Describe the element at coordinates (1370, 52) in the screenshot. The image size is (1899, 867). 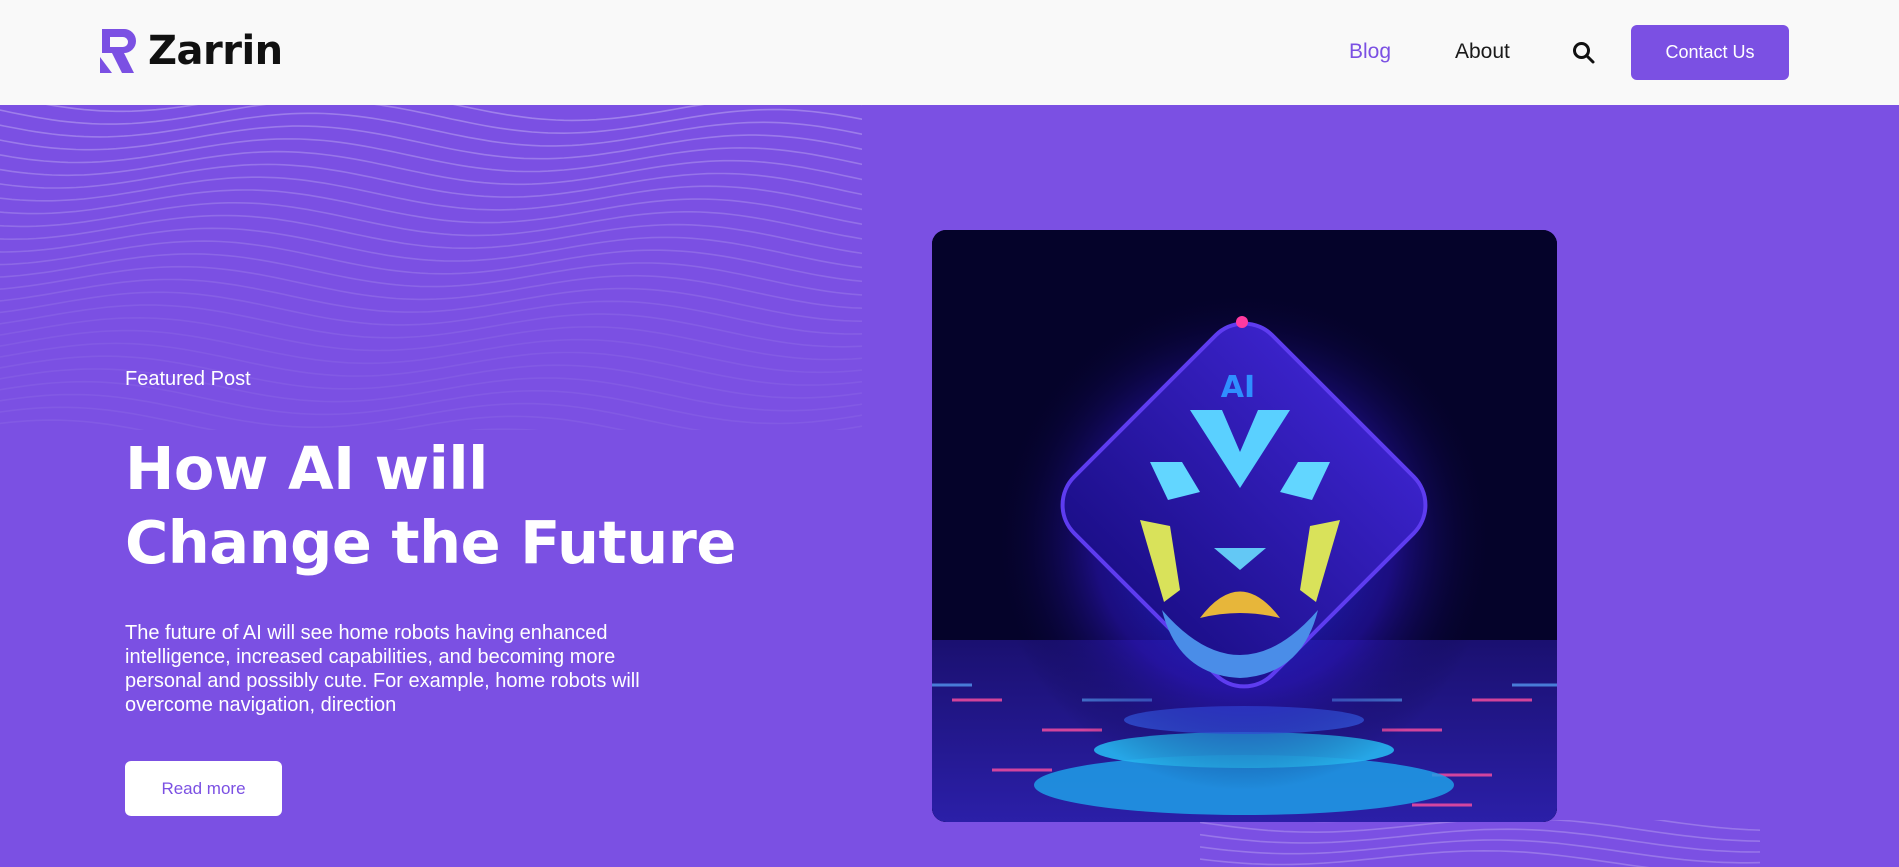
I see `nav-link-blog: Blog` at that location.